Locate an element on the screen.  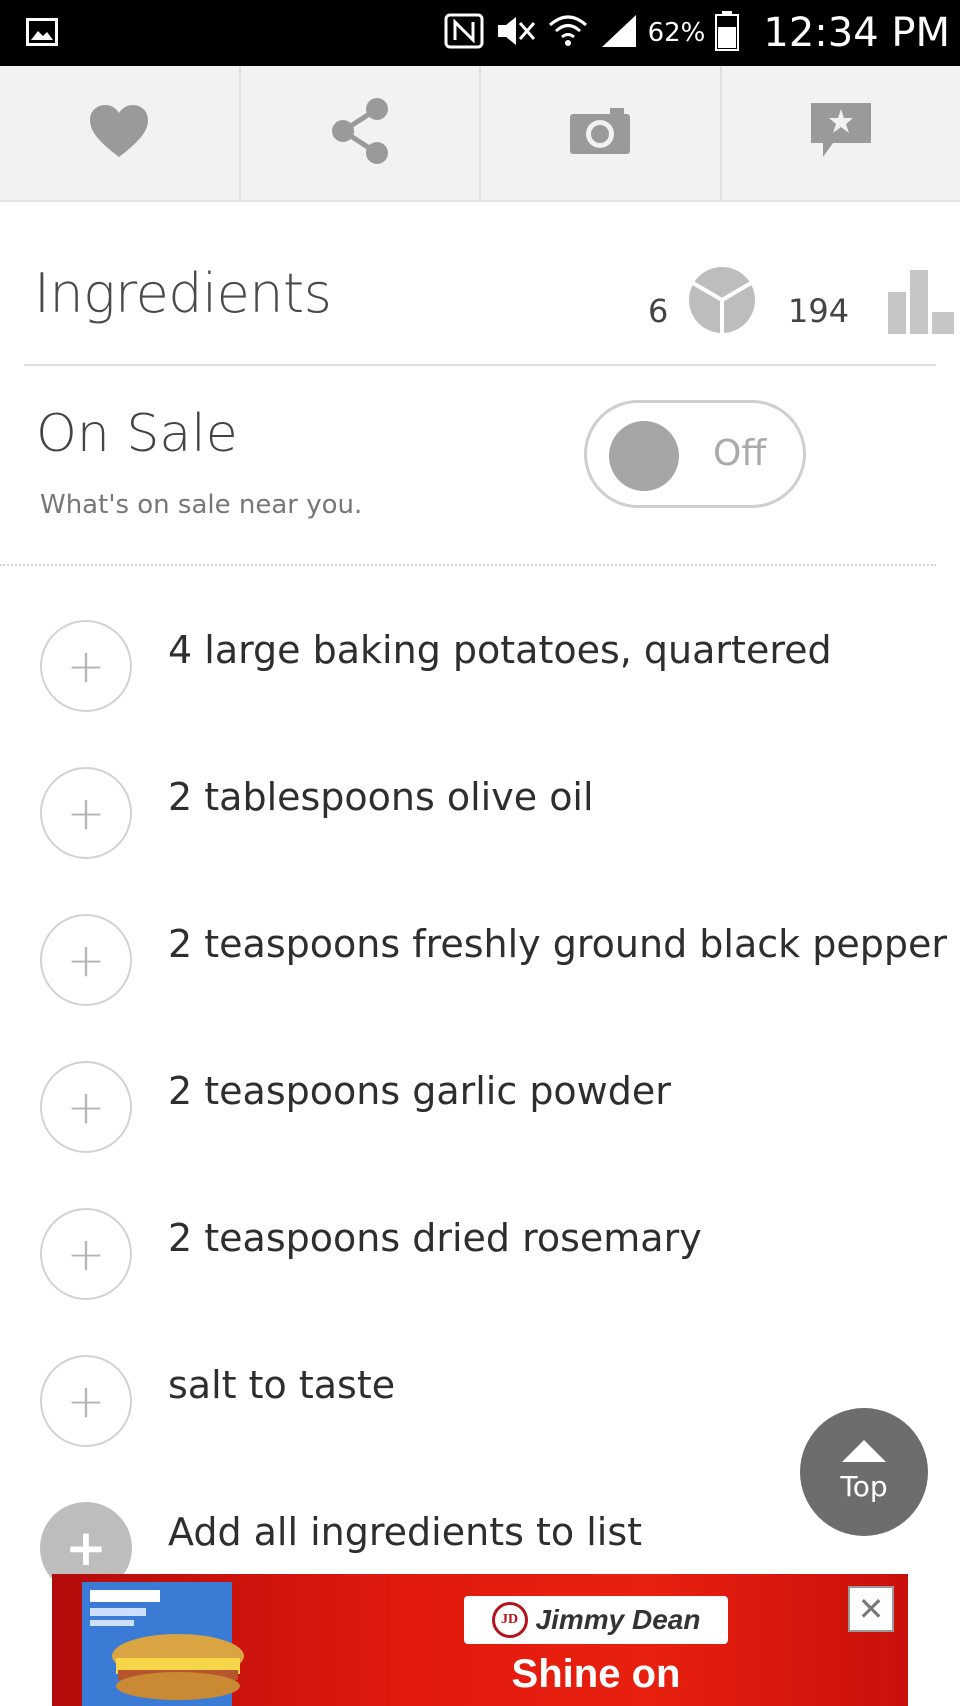
ingredient-text: salt to taste is located at coordinates (282, 1385).